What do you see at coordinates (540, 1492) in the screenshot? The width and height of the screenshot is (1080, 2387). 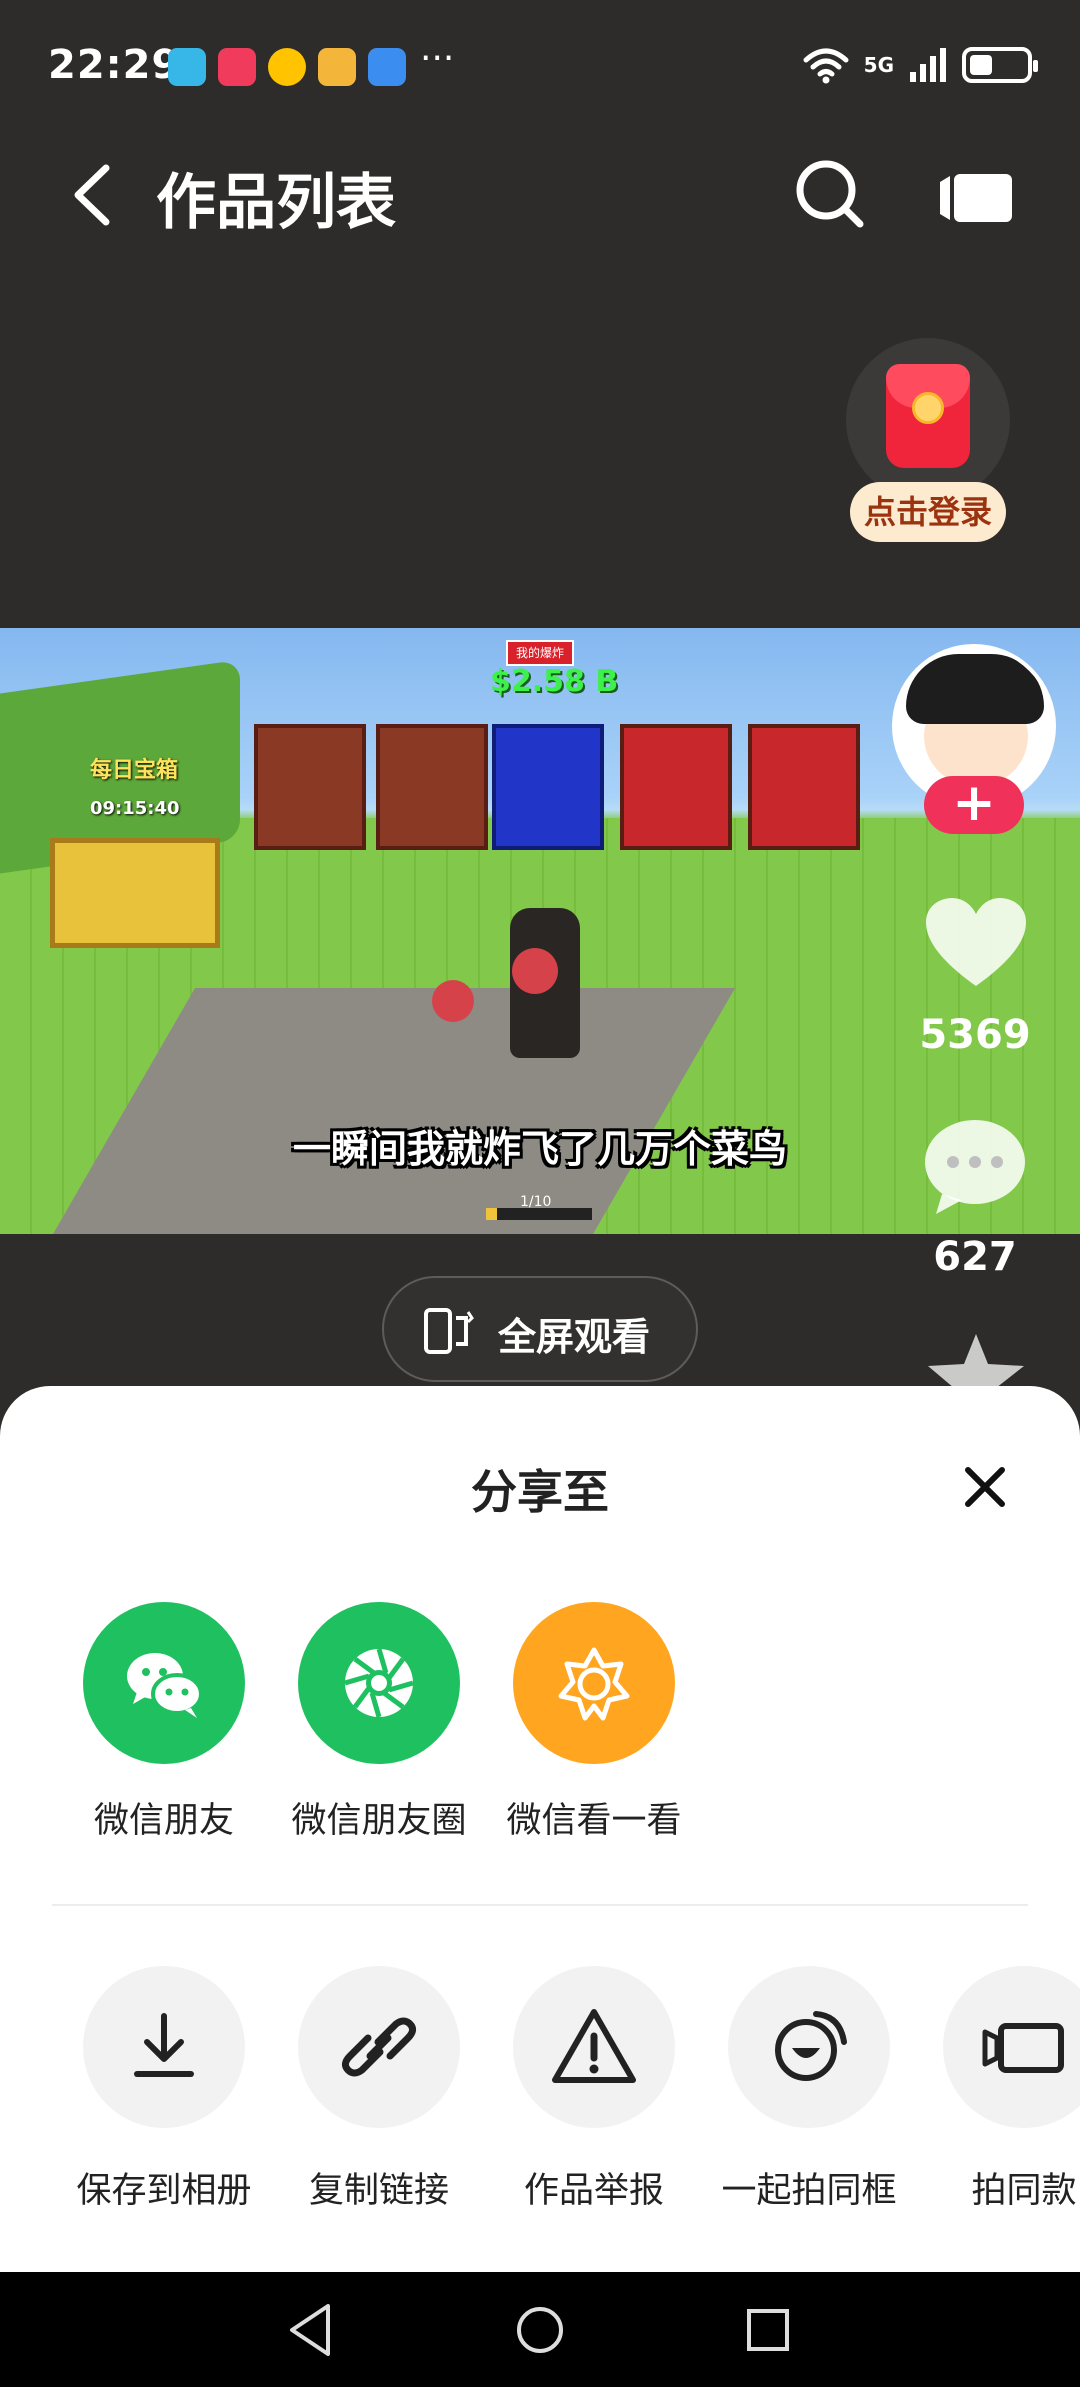 I see `share-sheet-title: 分享至` at bounding box center [540, 1492].